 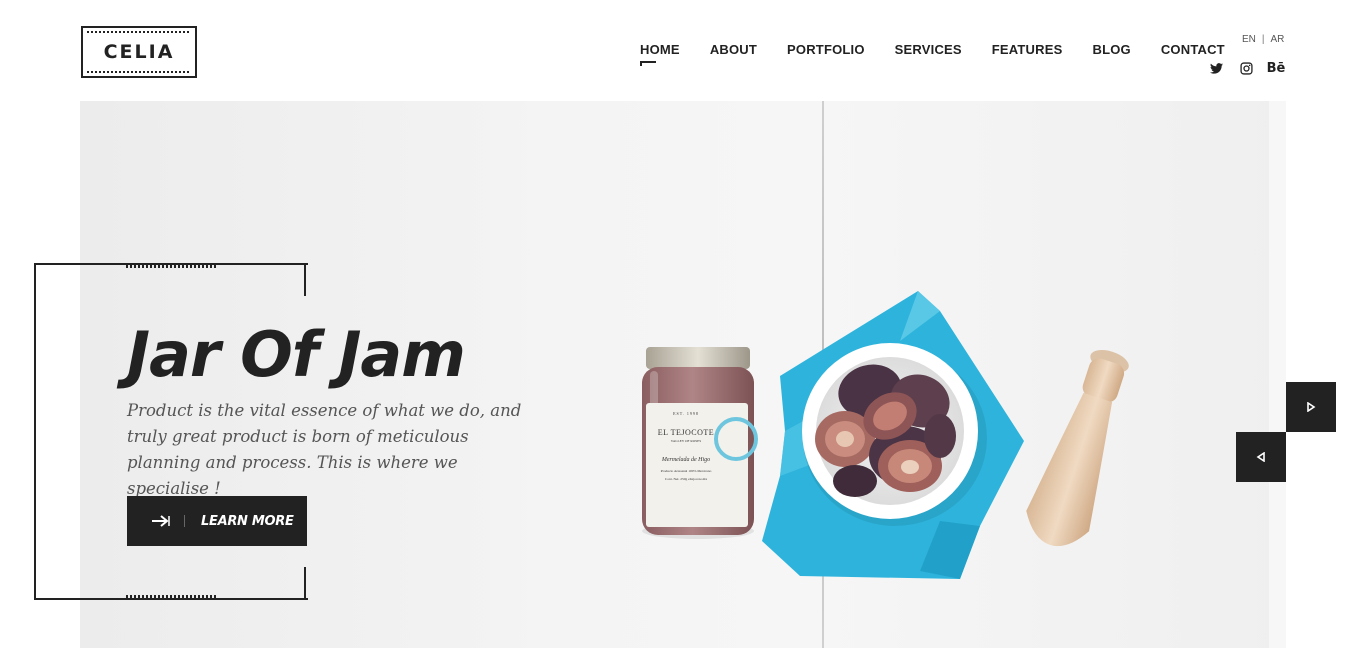 I want to click on site-logo: CELIA, so click(x=139, y=52).